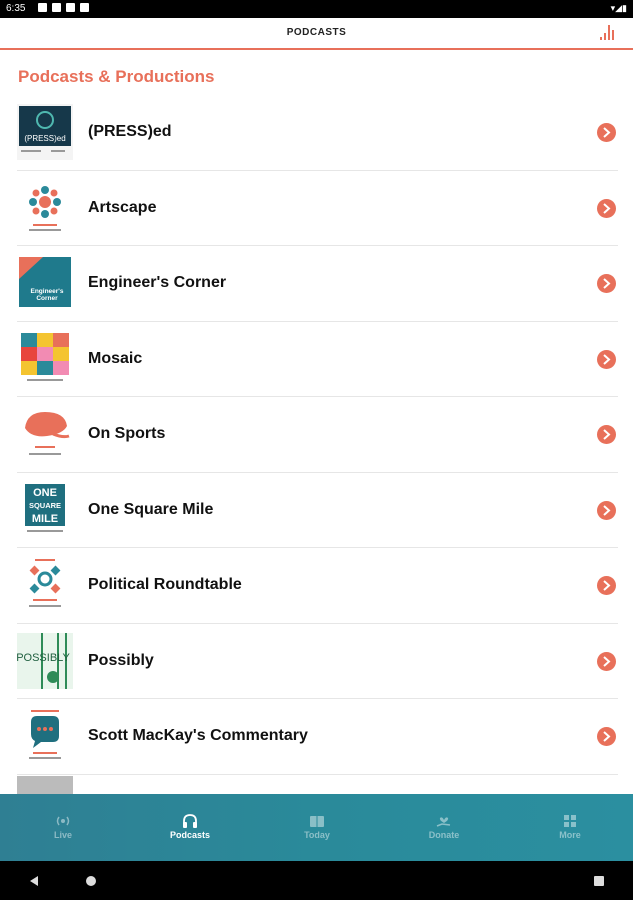 The image size is (633, 900). What do you see at coordinates (570, 821) in the screenshot?
I see `grid-icon` at bounding box center [570, 821].